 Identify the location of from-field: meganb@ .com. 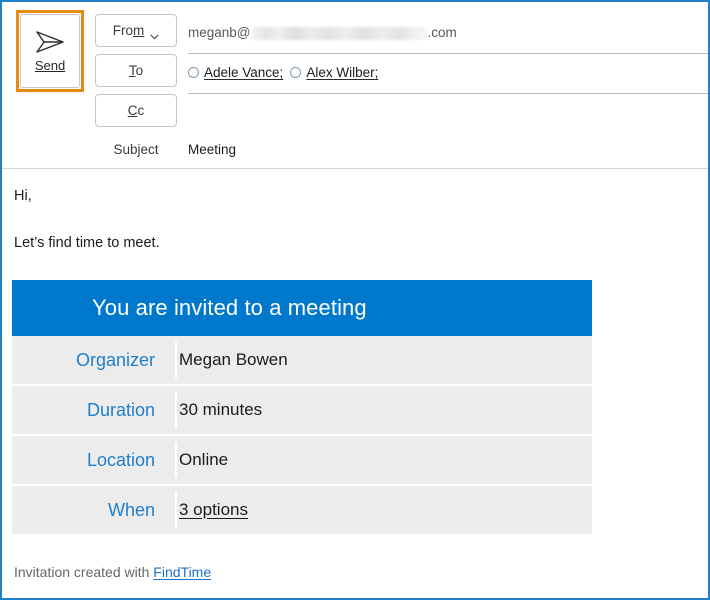
(448, 34).